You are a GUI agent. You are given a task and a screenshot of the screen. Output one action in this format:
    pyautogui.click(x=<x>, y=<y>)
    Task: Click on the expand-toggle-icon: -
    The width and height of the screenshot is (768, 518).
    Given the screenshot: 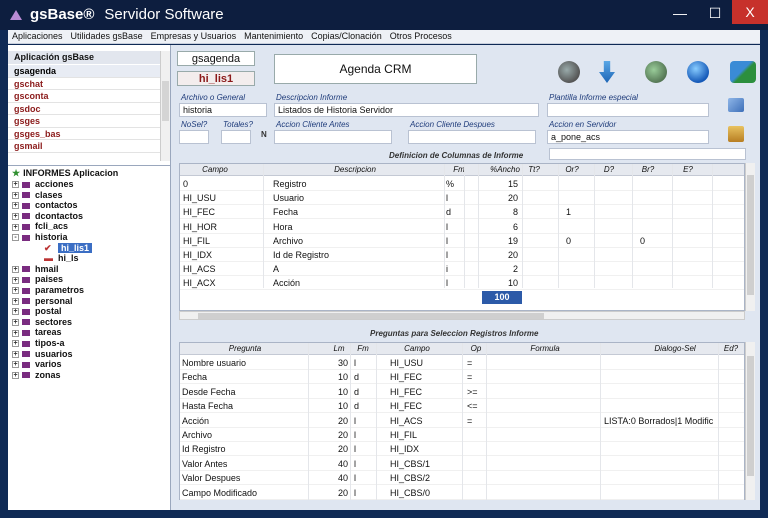 What is the action you would take?
    pyautogui.click(x=15, y=238)
    